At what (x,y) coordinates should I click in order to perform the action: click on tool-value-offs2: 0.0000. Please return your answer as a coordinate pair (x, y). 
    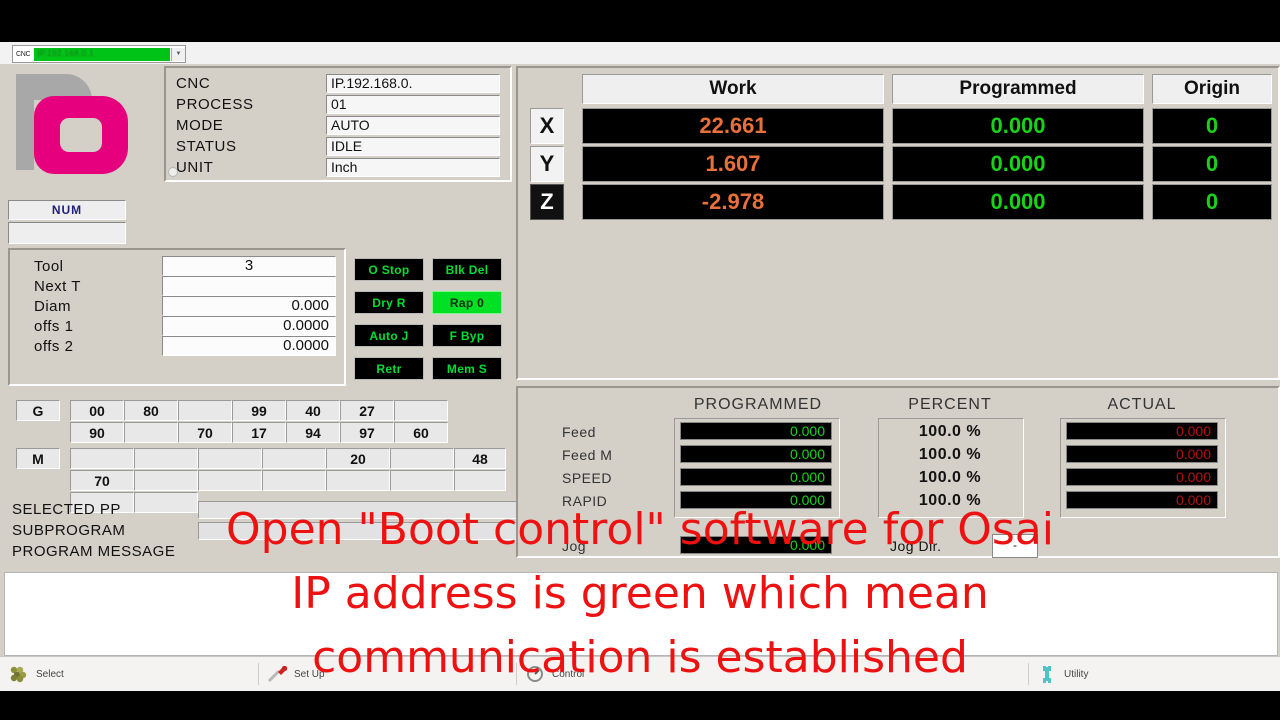
    Looking at the image, I should click on (249, 346).